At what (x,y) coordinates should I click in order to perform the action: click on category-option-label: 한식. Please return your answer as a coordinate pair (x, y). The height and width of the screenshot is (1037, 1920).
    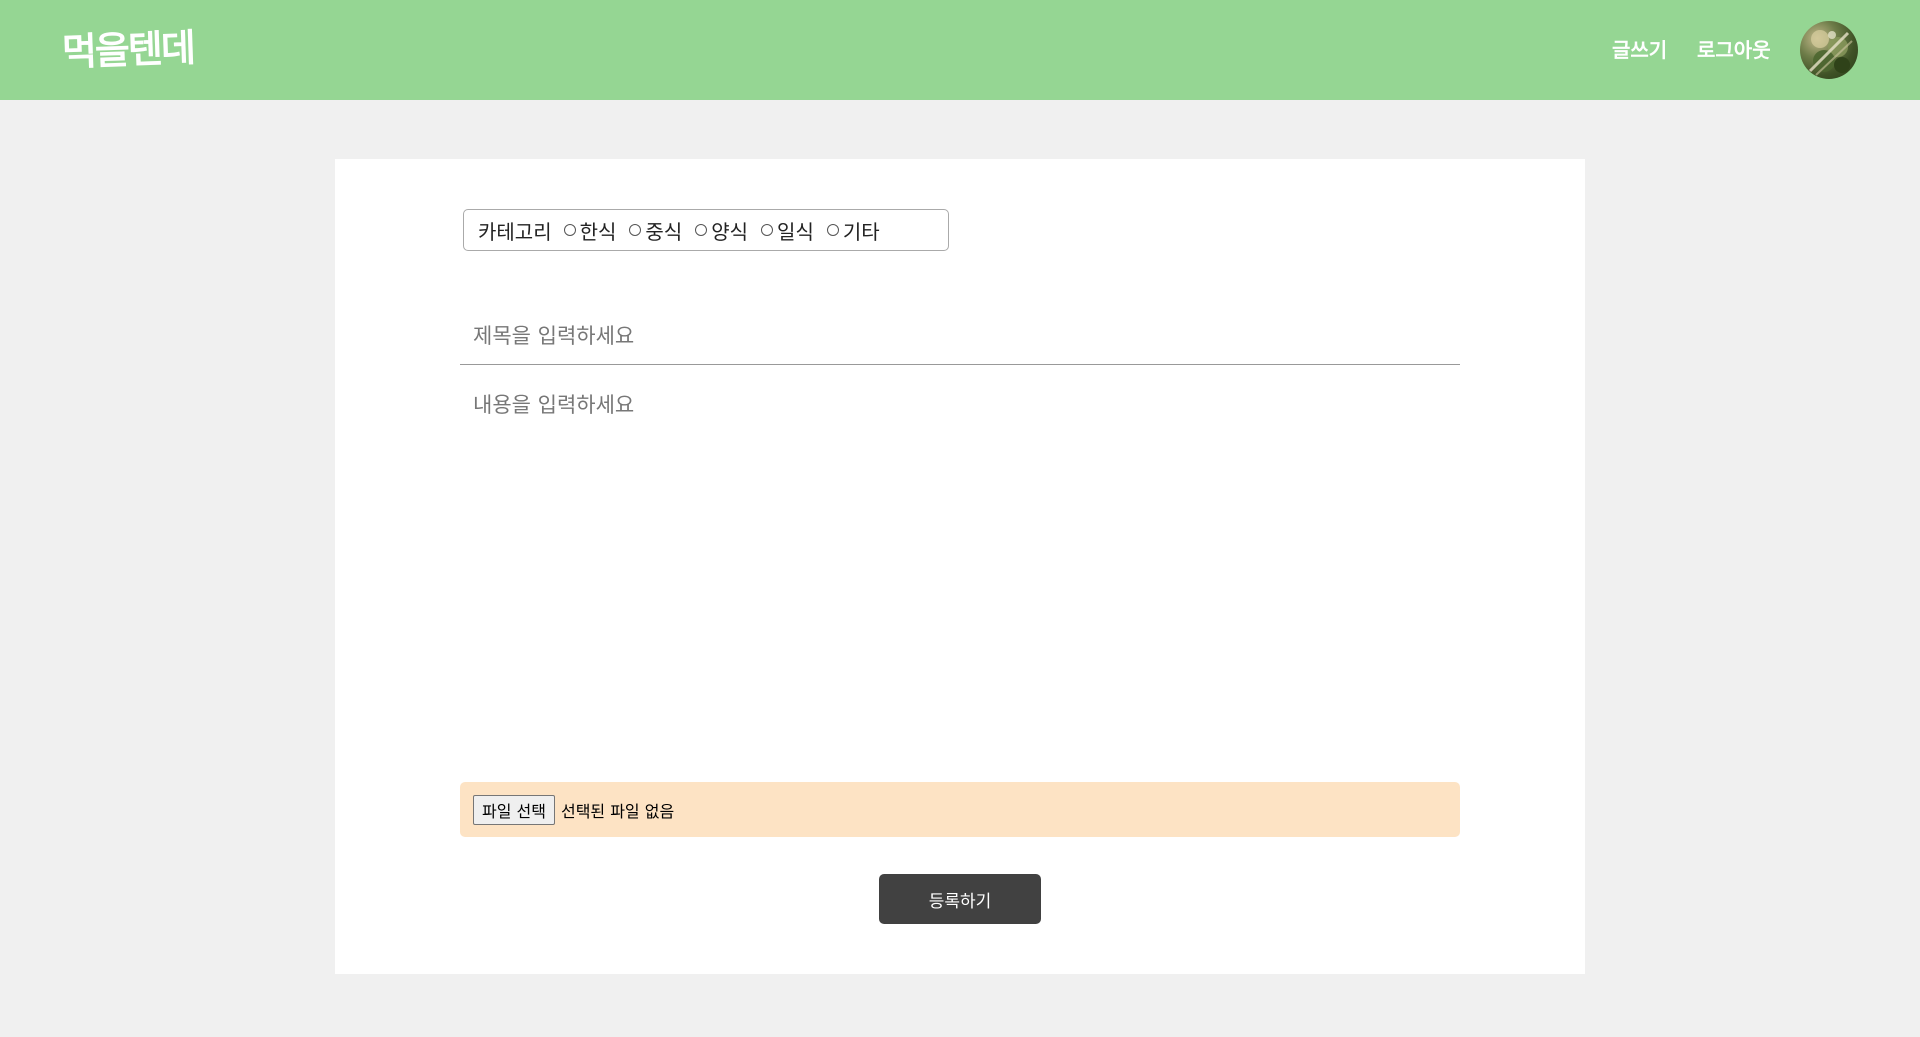
    Looking at the image, I should click on (598, 231).